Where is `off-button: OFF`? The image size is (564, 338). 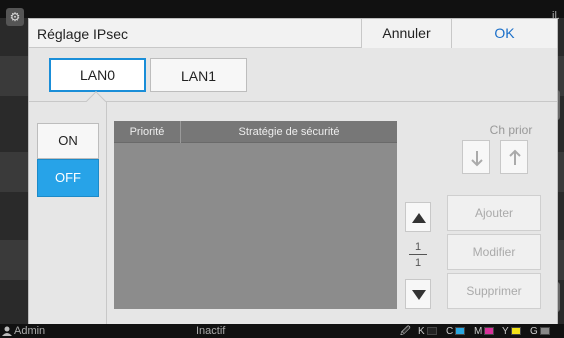 off-button: OFF is located at coordinates (68, 178).